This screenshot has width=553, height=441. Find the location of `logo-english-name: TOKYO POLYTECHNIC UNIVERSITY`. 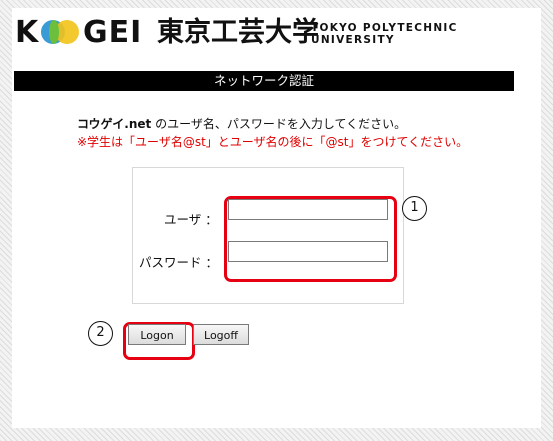

logo-english-name: TOKYO POLYTECHNIC UNIVERSITY is located at coordinates (384, 34).